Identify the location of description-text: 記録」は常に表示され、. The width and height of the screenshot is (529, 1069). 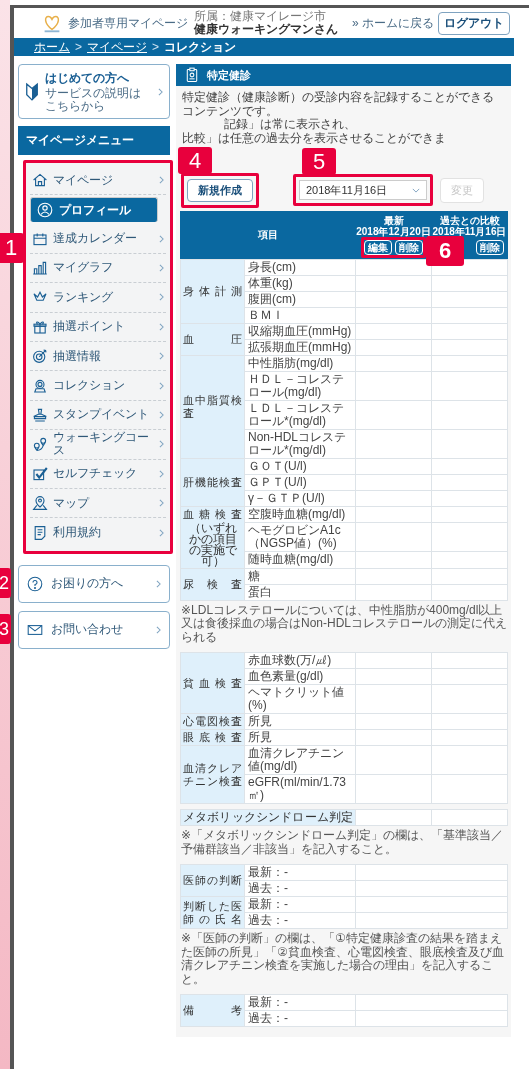
(290, 124).